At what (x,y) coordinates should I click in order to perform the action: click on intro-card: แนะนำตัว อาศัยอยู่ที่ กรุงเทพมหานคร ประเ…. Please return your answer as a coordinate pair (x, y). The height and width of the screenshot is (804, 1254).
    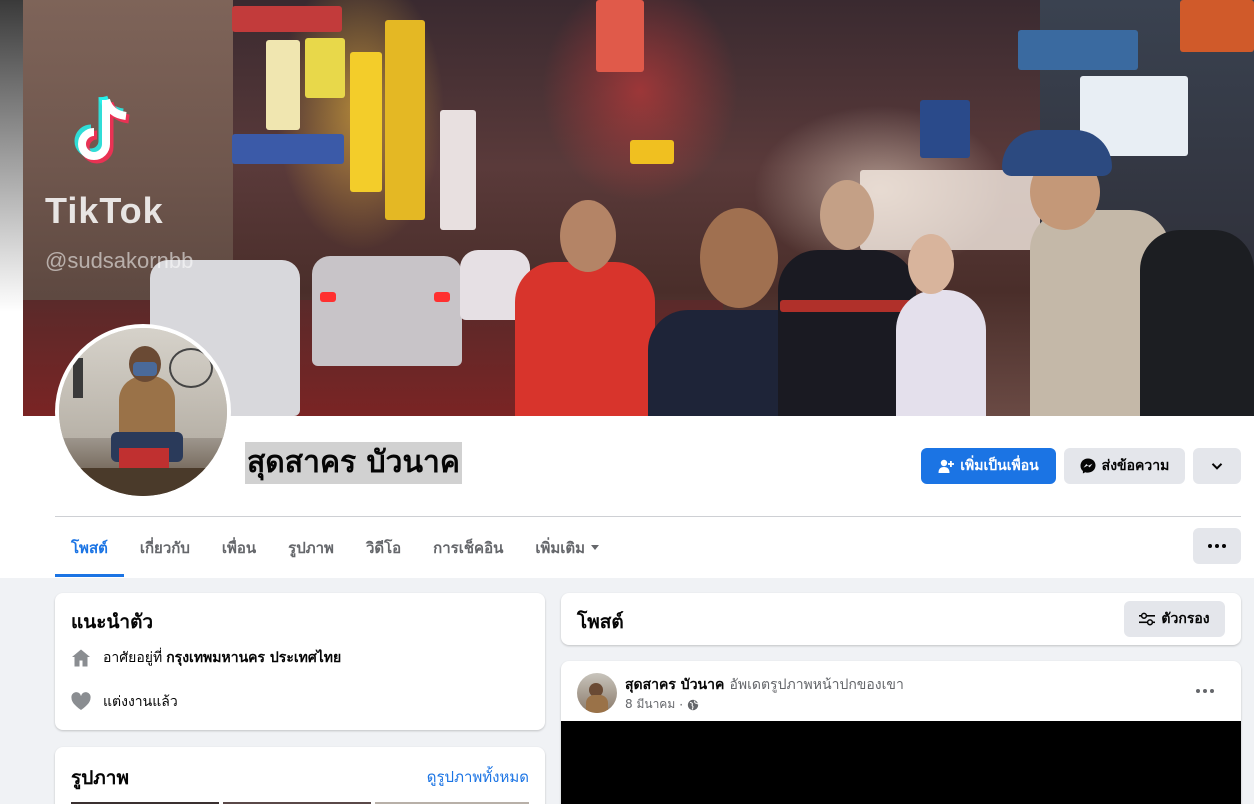
    Looking at the image, I should click on (300, 661).